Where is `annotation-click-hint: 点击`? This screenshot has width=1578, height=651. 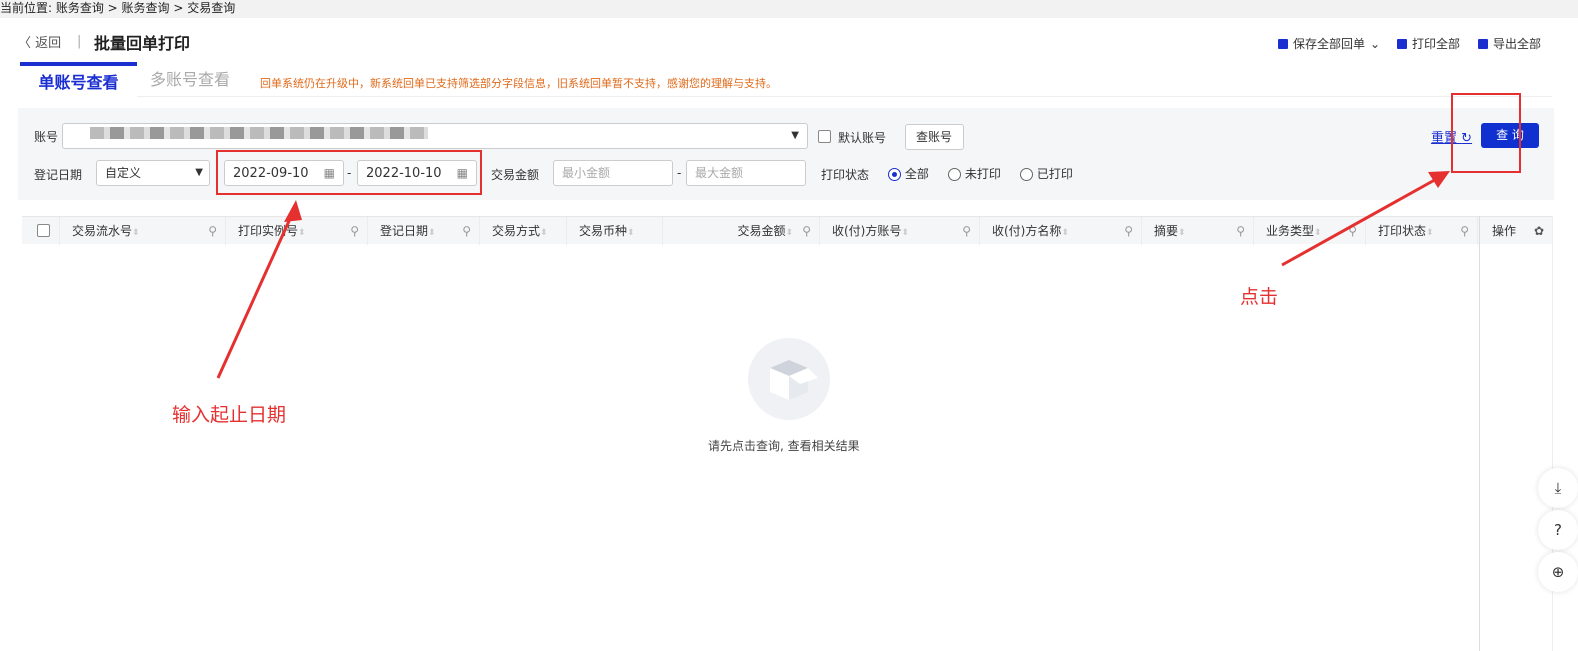
annotation-click-hint: 点击 is located at coordinates (1259, 297).